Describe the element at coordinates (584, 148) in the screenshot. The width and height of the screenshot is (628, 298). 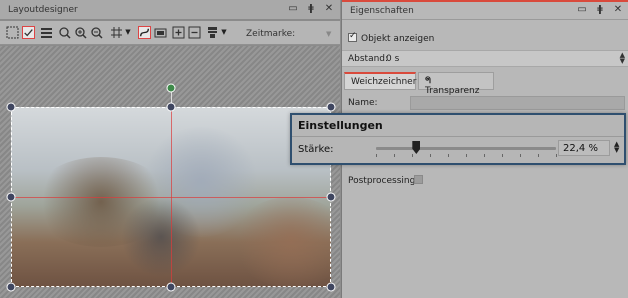
I see `strength-value-field: 22,4 %` at that location.